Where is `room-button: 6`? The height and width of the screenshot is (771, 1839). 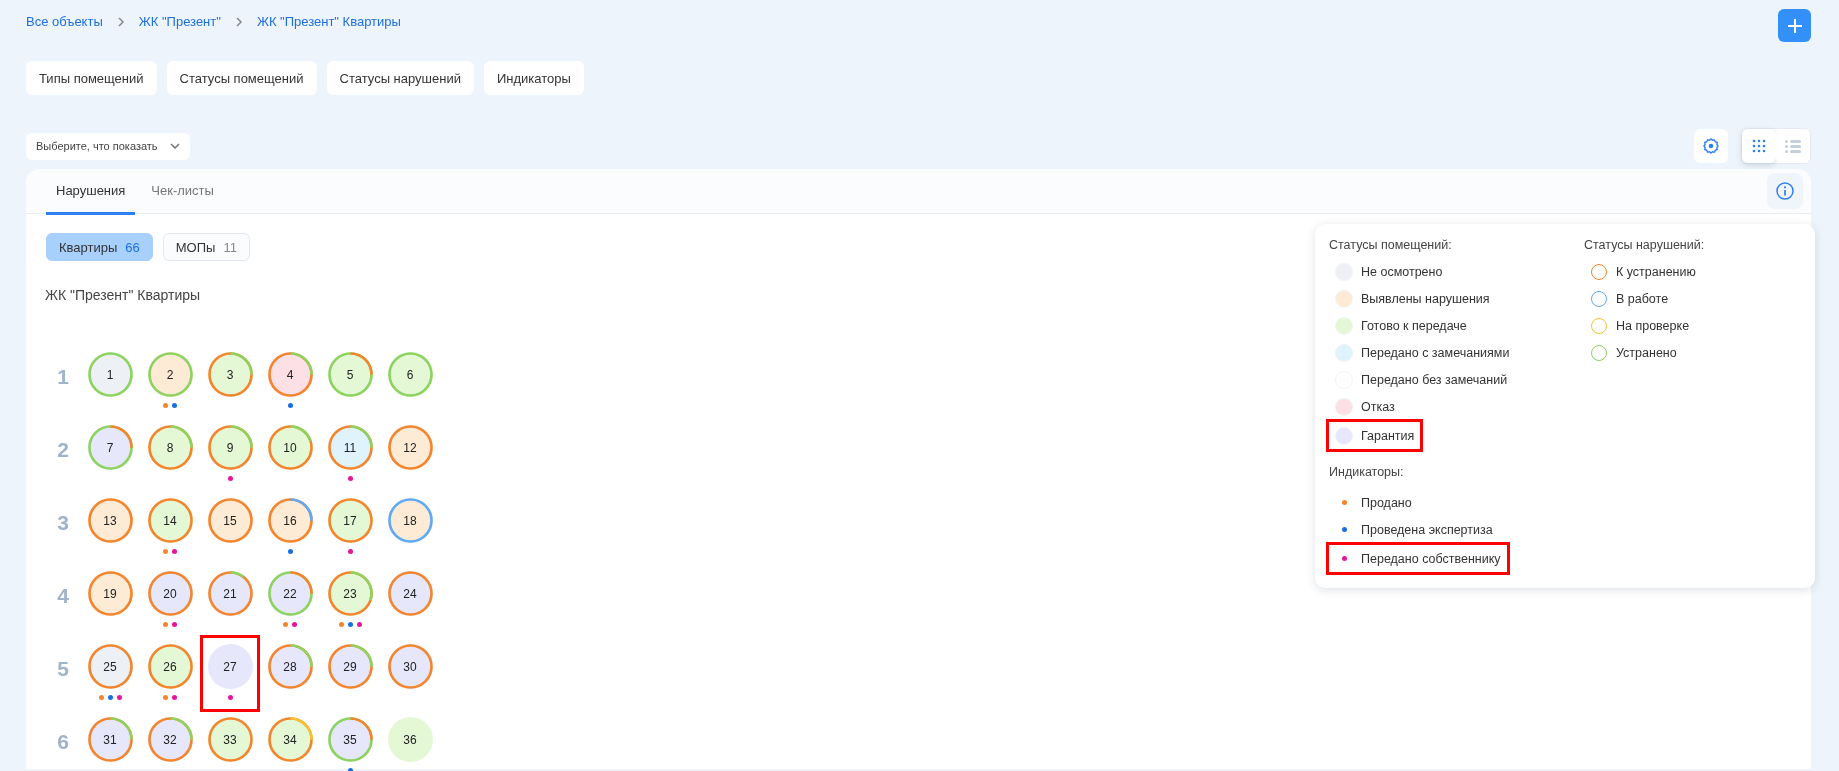
room-button: 6 is located at coordinates (410, 374).